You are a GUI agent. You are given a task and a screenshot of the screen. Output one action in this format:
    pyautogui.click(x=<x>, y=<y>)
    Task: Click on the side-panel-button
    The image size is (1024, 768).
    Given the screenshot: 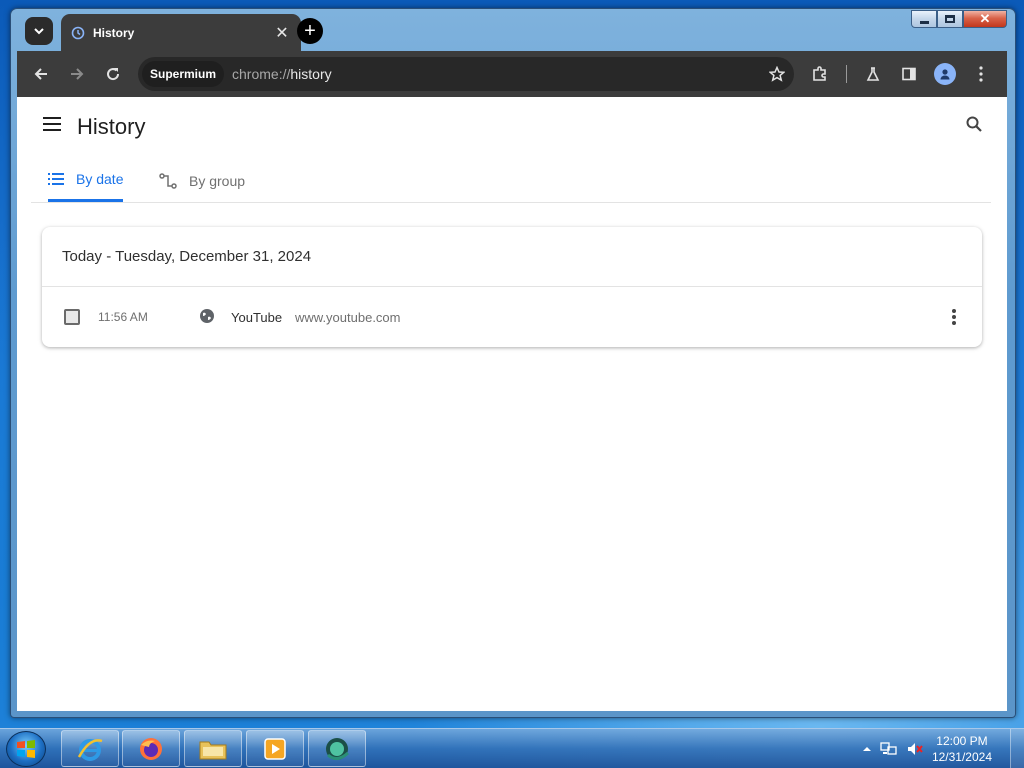 What is the action you would take?
    pyautogui.click(x=909, y=74)
    